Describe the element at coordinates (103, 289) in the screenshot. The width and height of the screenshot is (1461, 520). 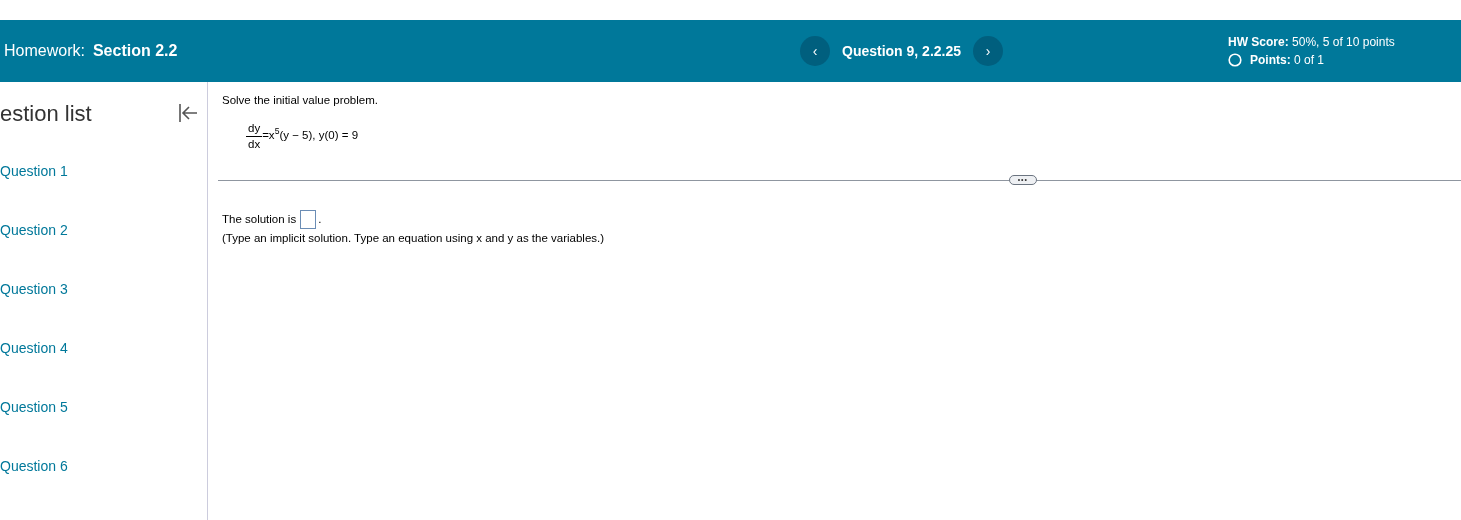
I see `question-link: Question 3` at that location.